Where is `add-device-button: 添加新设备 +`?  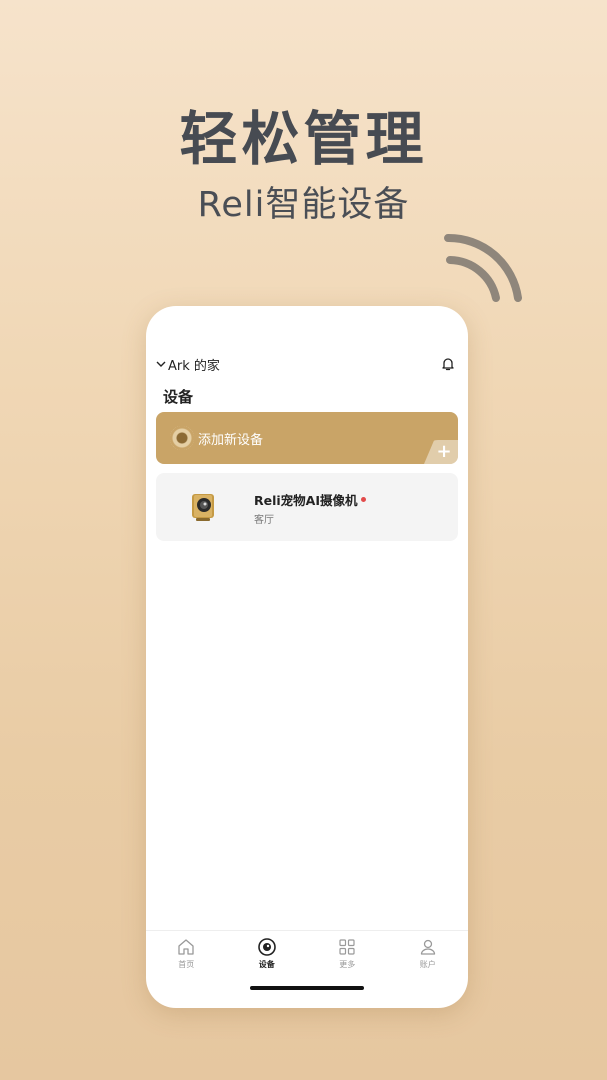
add-device-button: 添加新设备 + is located at coordinates (307, 438).